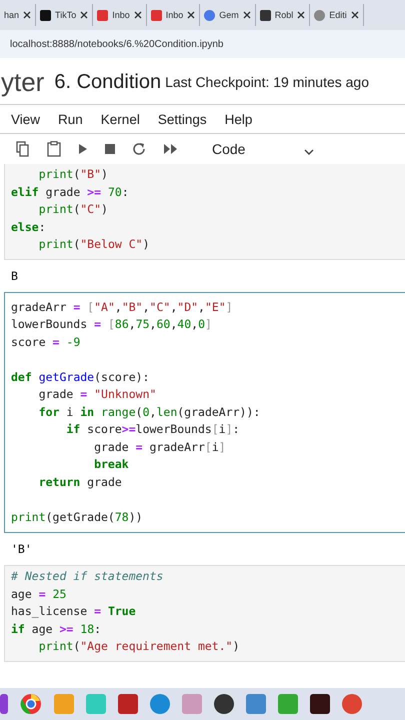 The image size is (405, 720). What do you see at coordinates (39, 594) in the screenshot?
I see `code-line: age = 25` at bounding box center [39, 594].